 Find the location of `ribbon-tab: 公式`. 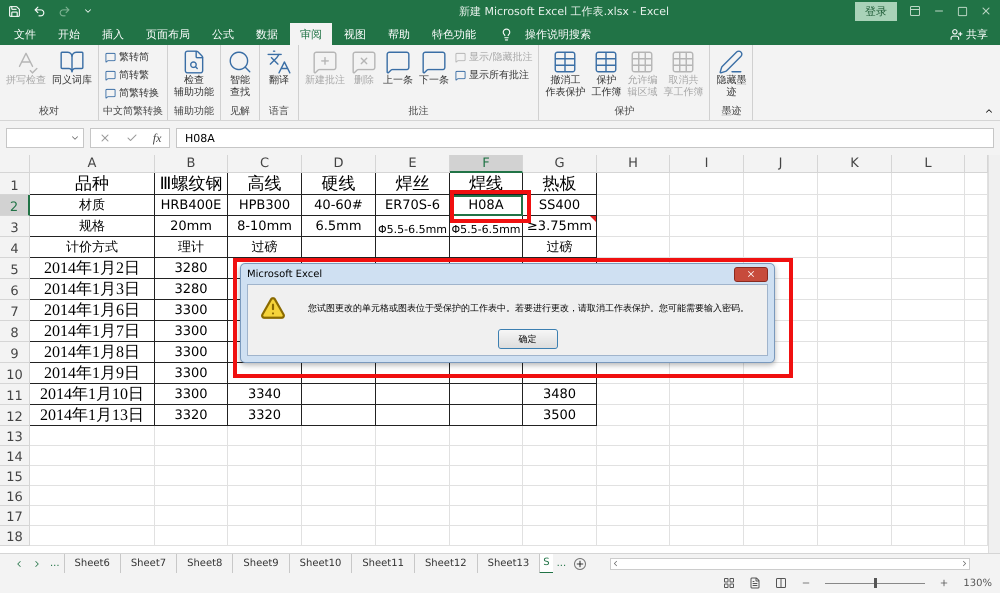

ribbon-tab: 公式 is located at coordinates (223, 34).